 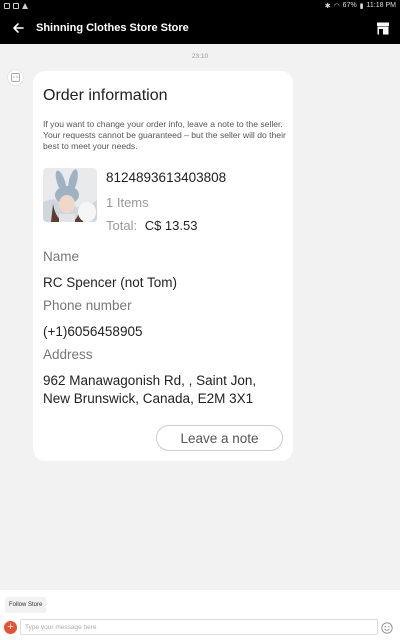 I want to click on gallery-icon, so click(x=16, y=5).